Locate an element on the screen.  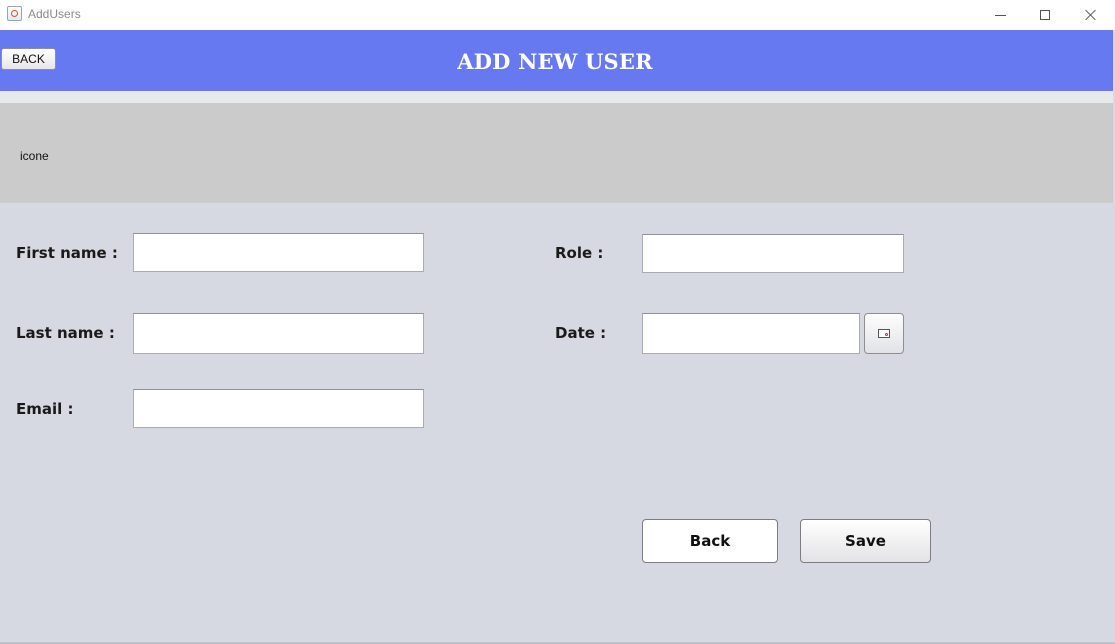
page-title: ADD NEW USER is located at coordinates (555, 61).